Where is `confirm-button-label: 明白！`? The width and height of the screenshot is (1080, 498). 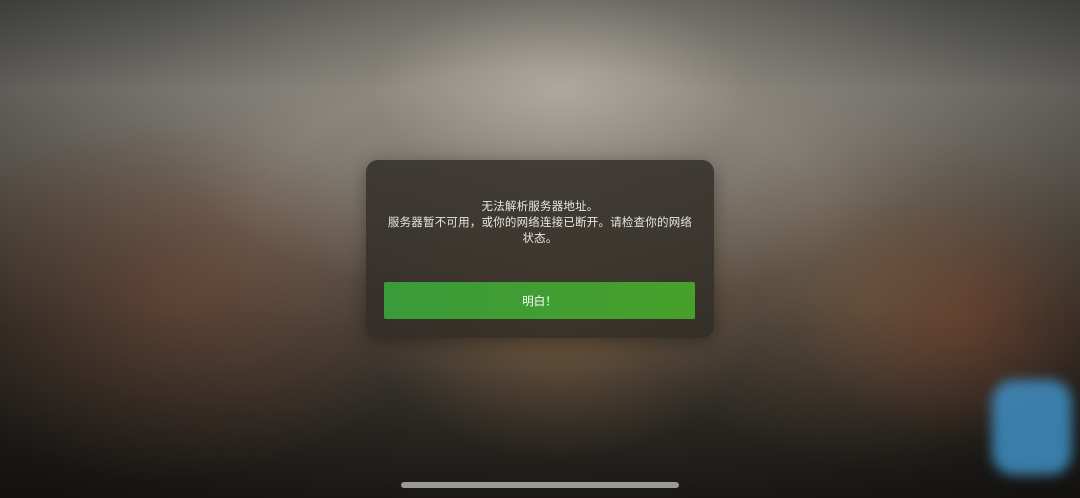 confirm-button-label: 明白！ is located at coordinates (539, 300).